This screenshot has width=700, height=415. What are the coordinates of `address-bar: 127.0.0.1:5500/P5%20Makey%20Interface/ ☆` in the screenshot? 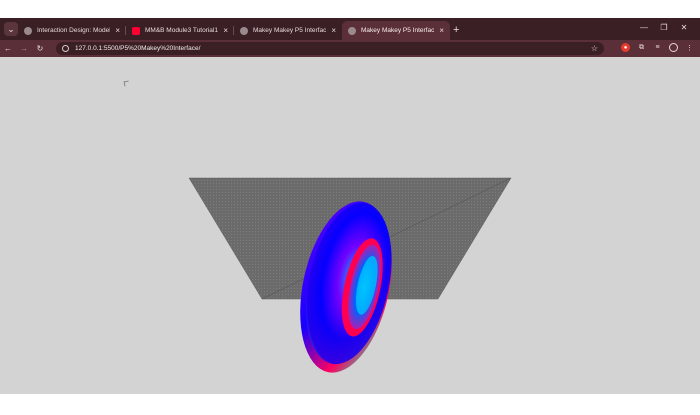 It's located at (330, 48).